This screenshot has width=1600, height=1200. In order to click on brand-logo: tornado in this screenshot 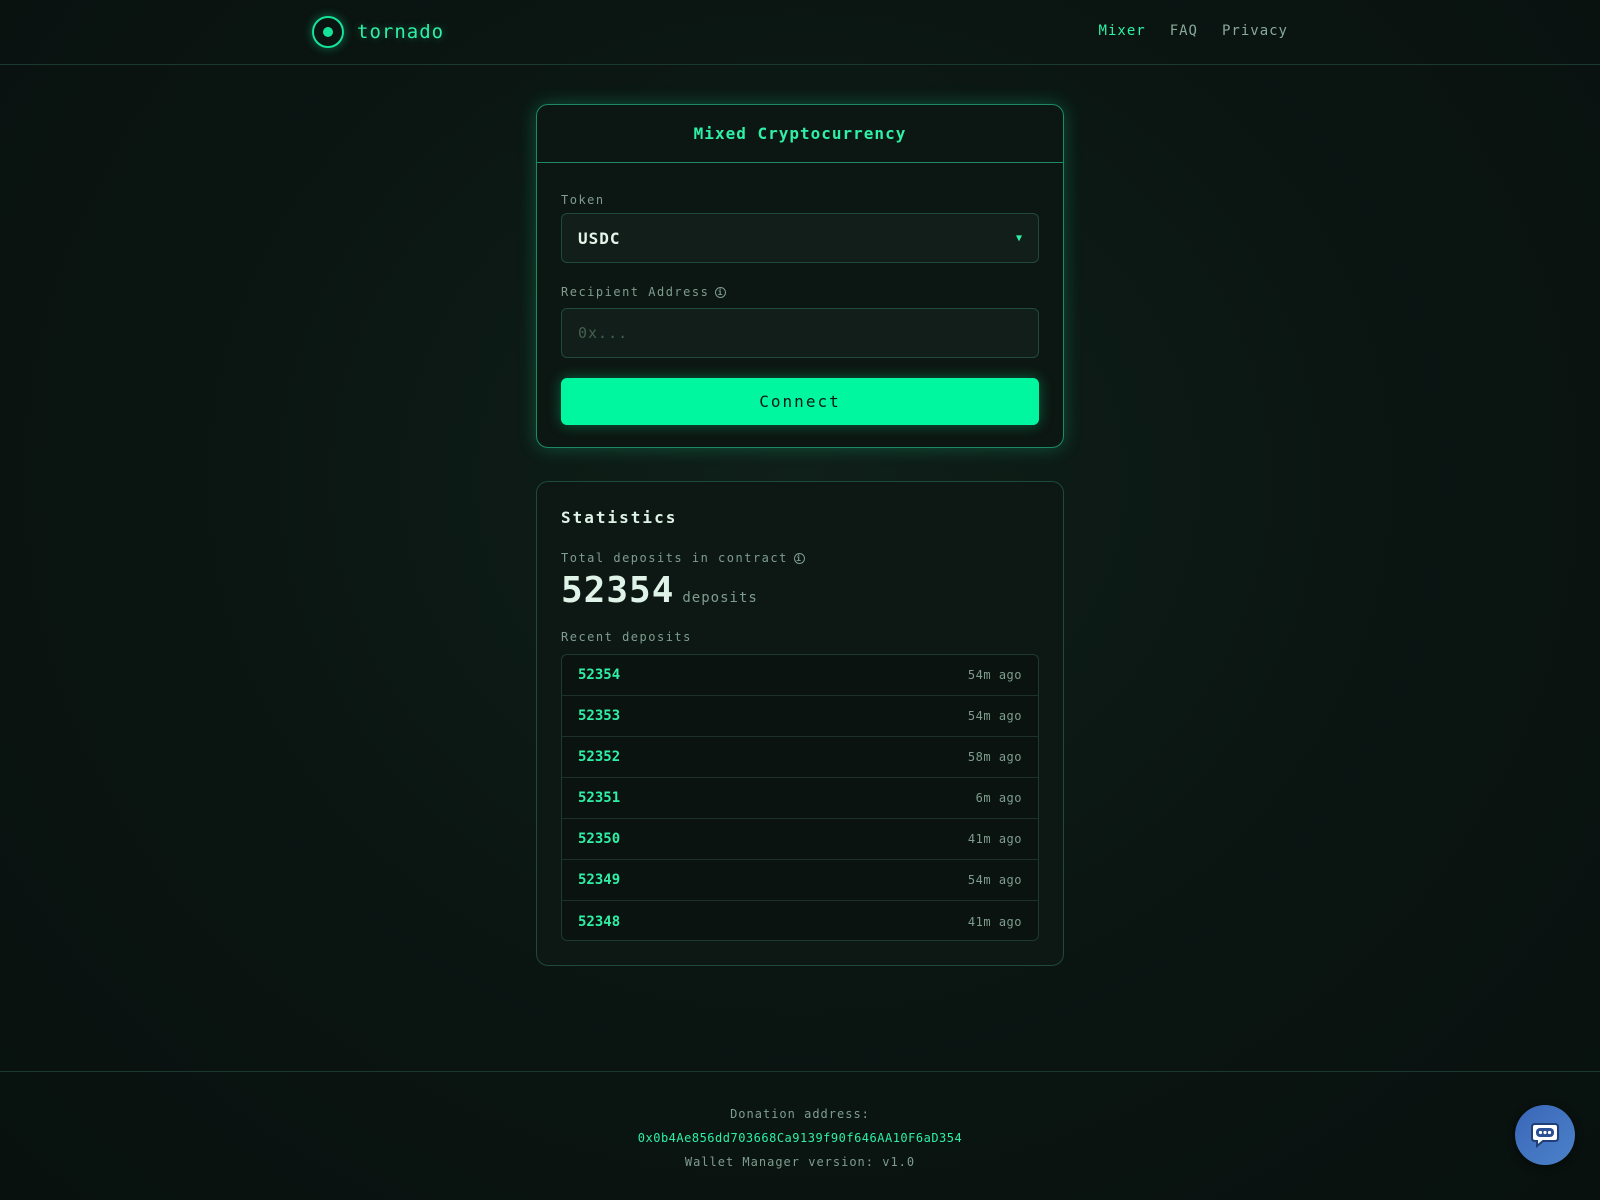, I will do `click(378, 32)`.